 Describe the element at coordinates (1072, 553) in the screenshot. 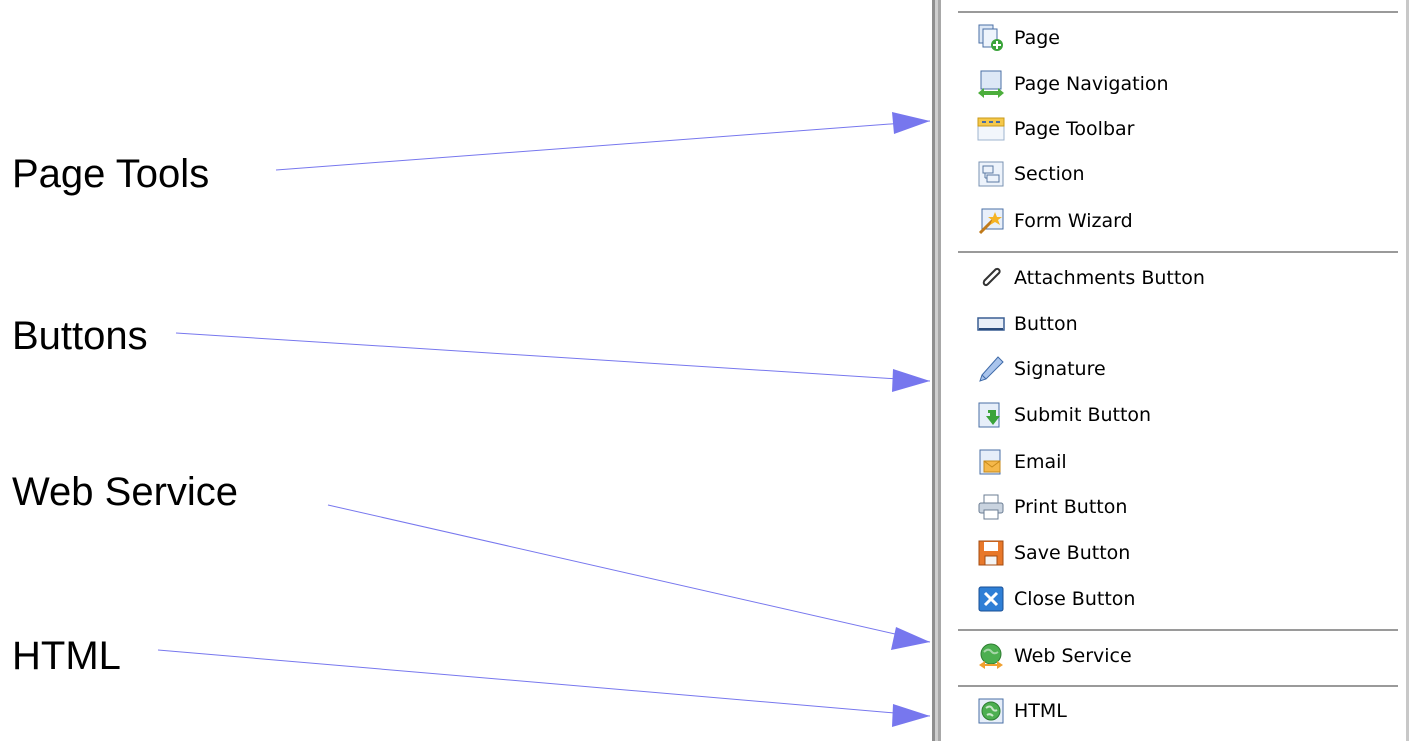

I see `menu-item-label: Save Button` at that location.